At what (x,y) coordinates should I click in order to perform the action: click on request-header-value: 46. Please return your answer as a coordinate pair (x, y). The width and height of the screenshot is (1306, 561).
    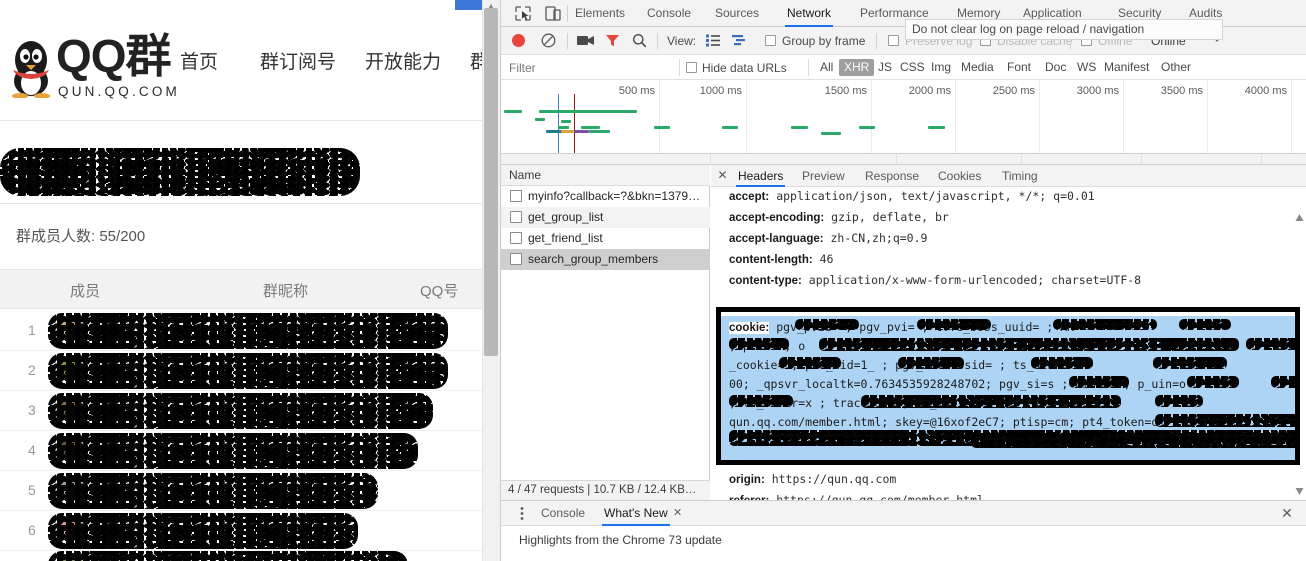
    Looking at the image, I should click on (823, 259).